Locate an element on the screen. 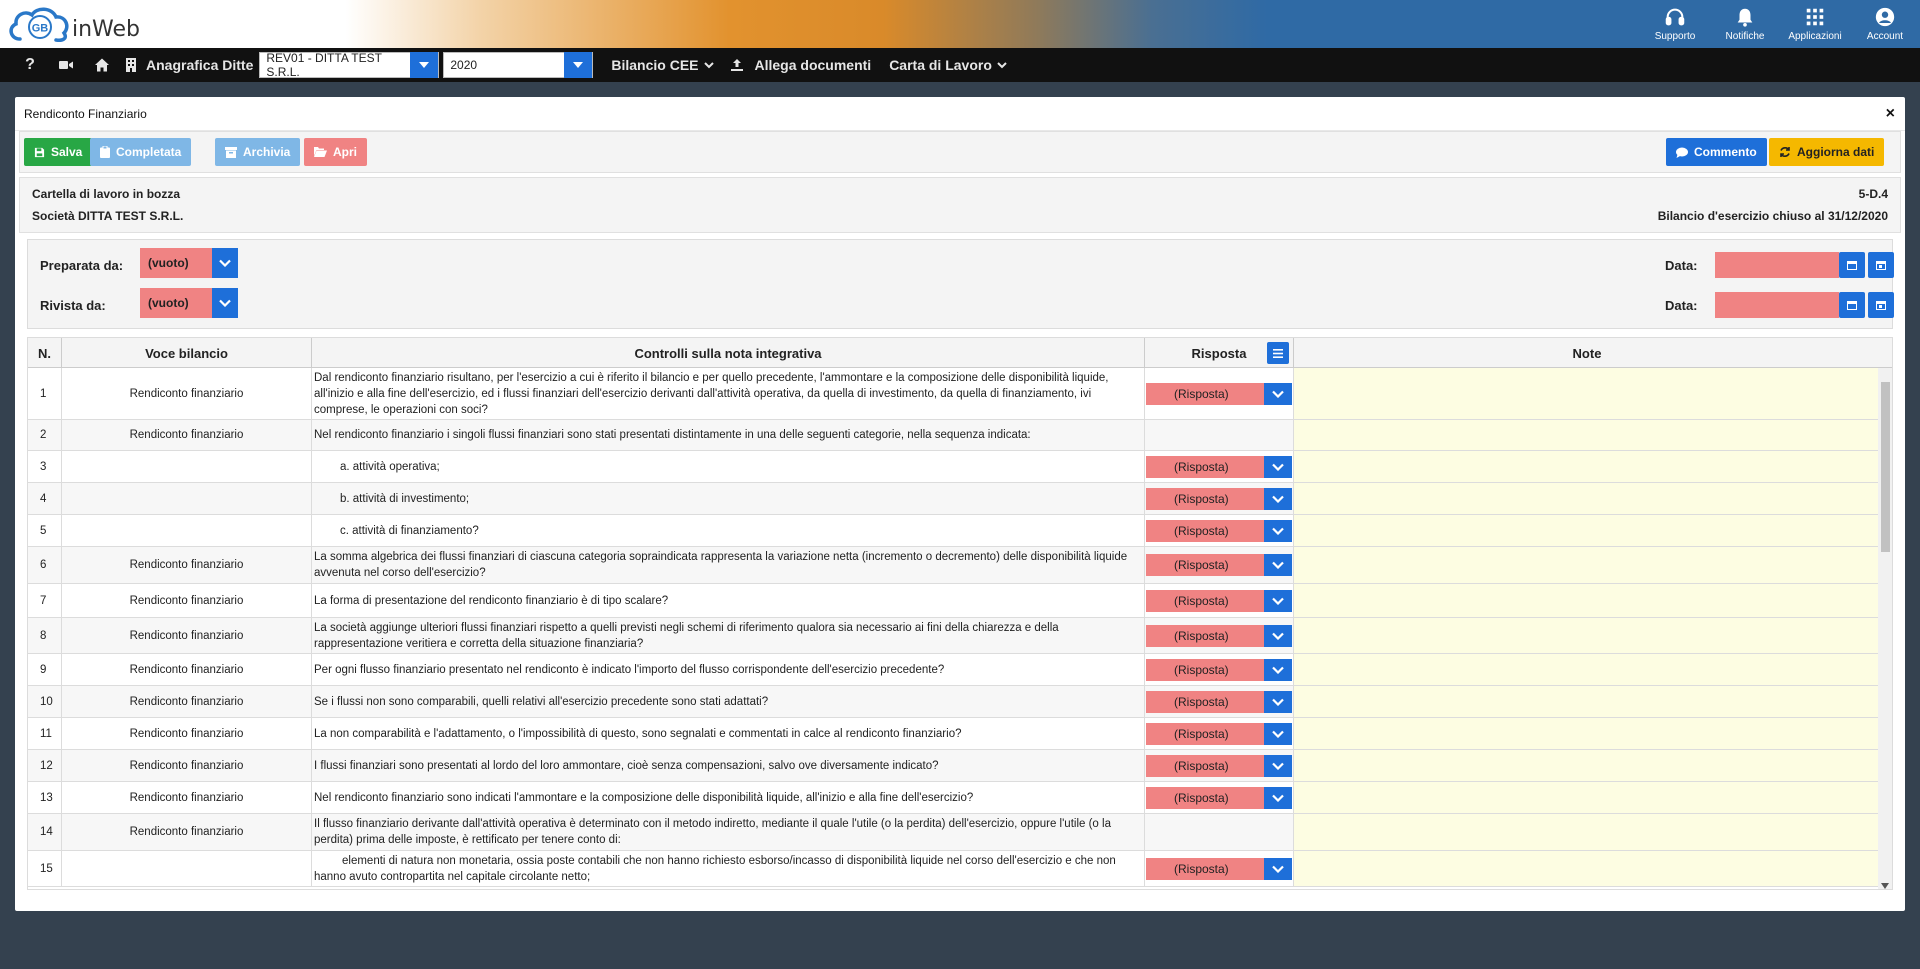  home-button is located at coordinates (102, 65).